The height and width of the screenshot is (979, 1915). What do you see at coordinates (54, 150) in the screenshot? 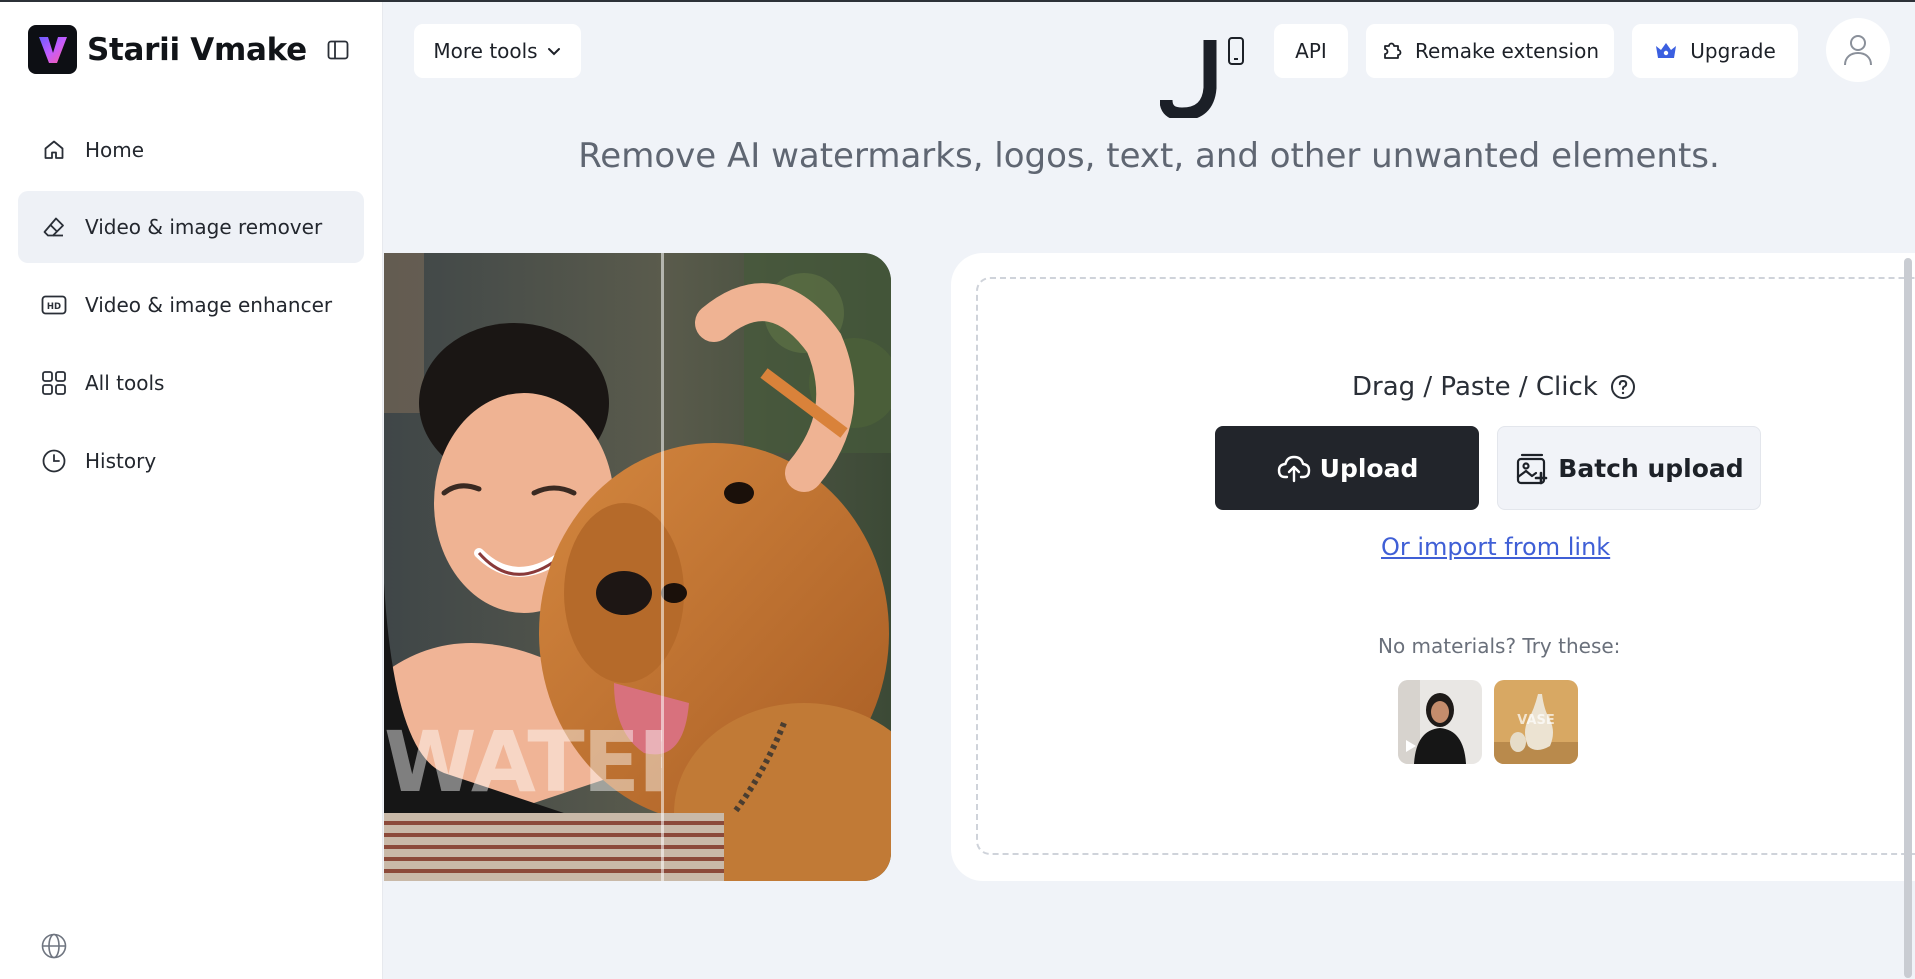
I see `home-icon` at bounding box center [54, 150].